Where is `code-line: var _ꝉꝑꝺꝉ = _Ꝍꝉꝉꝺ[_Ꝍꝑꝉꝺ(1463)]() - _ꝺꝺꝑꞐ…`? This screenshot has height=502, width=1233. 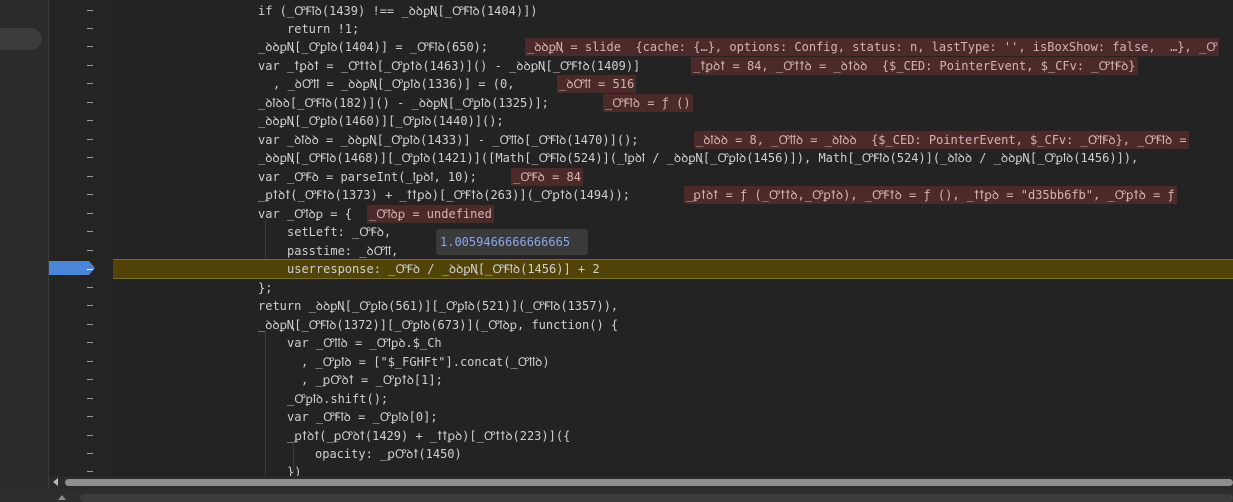 code-line: var _ꝉꝑꝺꝉ = _Ꝍꝉꝉꝺ[_Ꝍꝑꝉꝺ(1463)]() - _ꝺꝺꝑꞐ… is located at coordinates (673, 66).